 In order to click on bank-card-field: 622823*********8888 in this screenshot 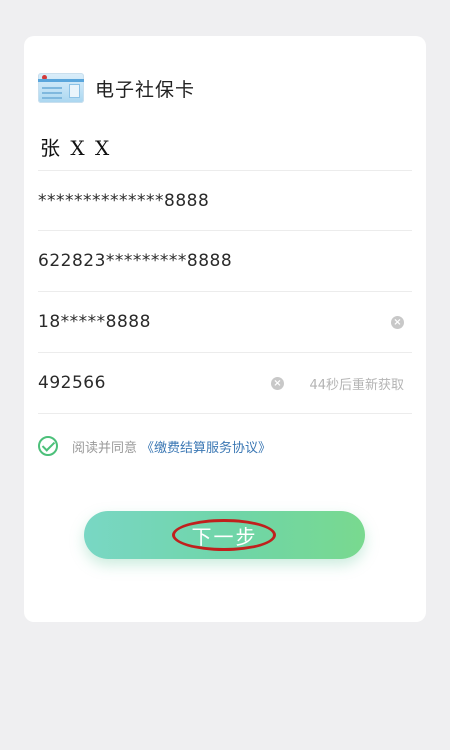, I will do `click(225, 260)`.